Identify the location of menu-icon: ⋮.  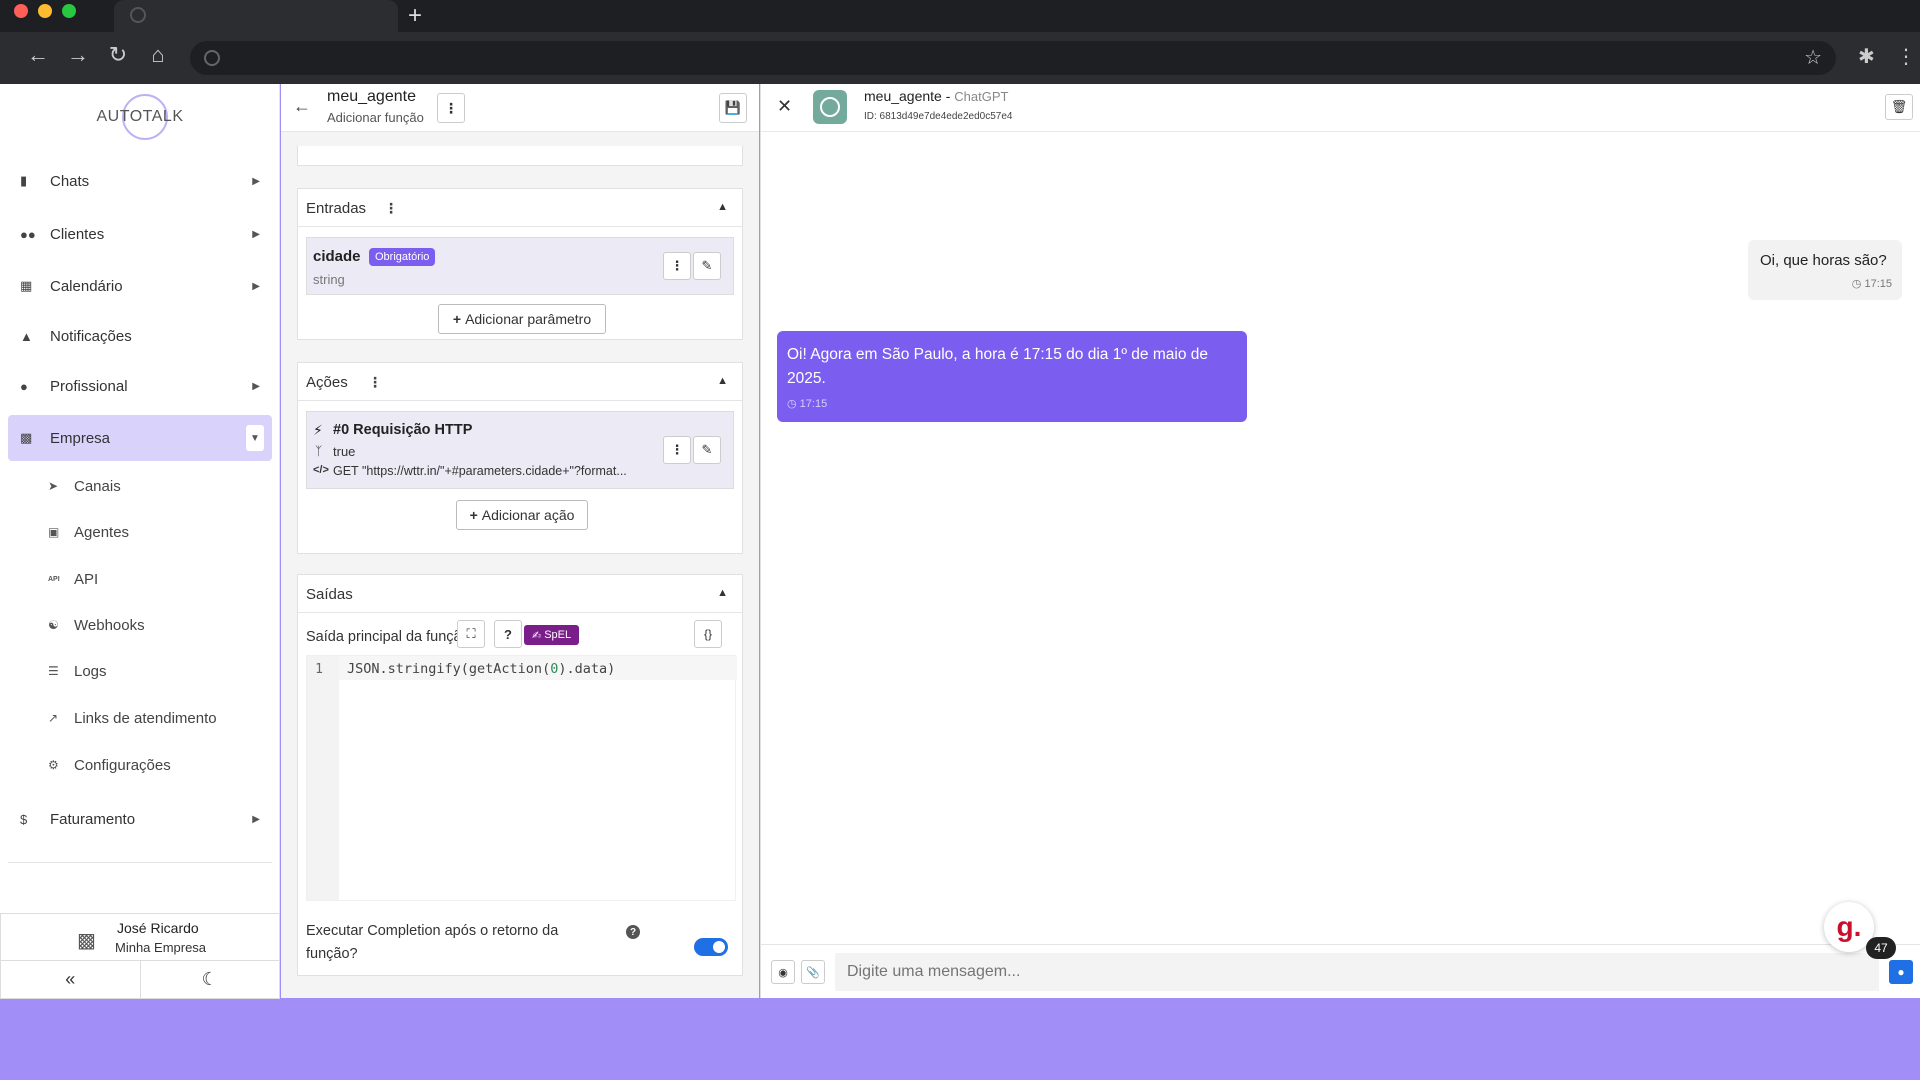
(1906, 56).